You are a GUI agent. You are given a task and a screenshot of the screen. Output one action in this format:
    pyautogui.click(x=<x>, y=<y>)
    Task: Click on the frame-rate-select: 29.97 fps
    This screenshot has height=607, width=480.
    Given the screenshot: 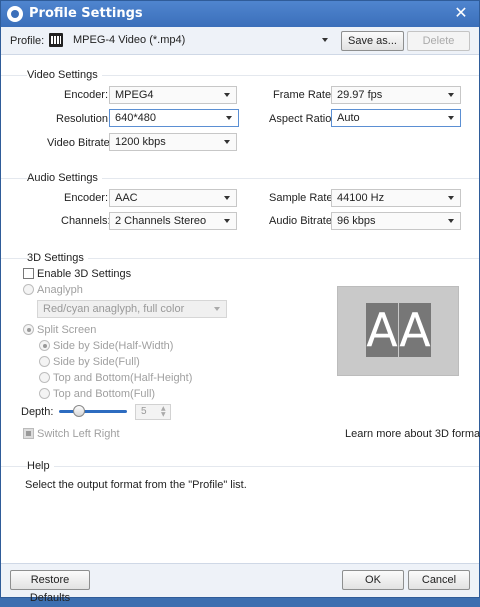 What is the action you would take?
    pyautogui.click(x=396, y=95)
    